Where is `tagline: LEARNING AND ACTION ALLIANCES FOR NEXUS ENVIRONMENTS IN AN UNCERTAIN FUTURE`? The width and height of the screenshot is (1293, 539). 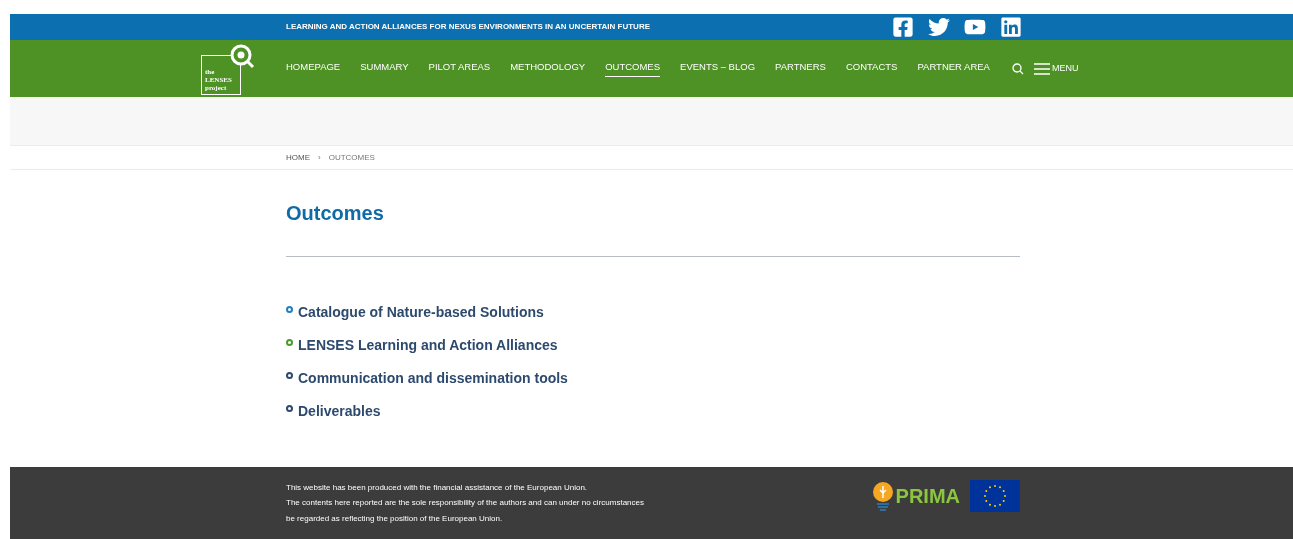
tagline: LEARNING AND ACTION ALLIANCES FOR NEXUS ENVIRONMENTS IN AN UNCERTAIN FUTURE is located at coordinates (468, 27).